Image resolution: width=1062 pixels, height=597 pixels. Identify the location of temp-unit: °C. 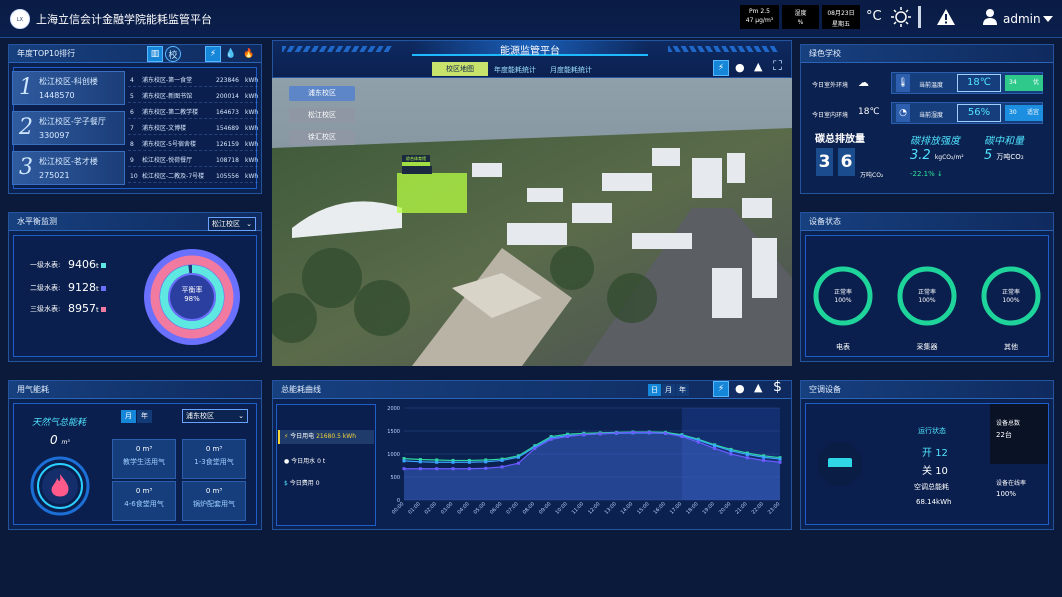
(874, 16).